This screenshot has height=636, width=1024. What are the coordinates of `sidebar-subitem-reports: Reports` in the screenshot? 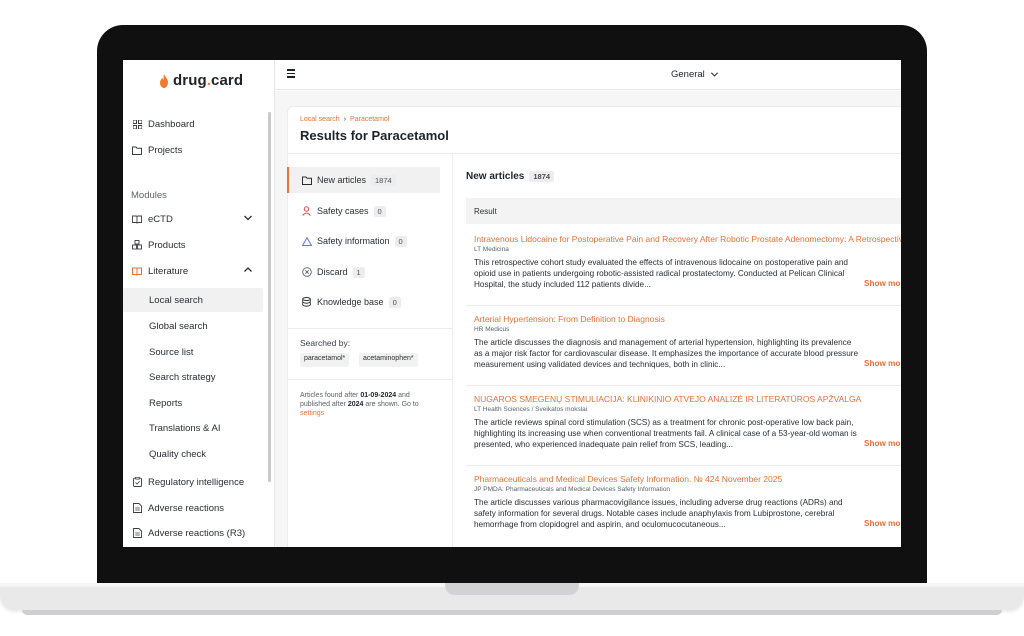 It's located at (193, 403).